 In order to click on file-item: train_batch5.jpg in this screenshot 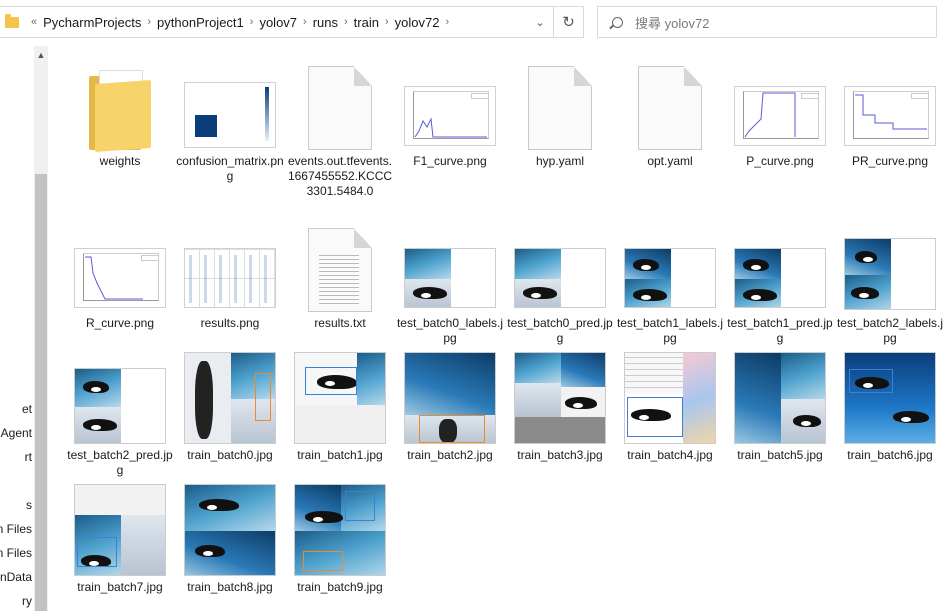, I will do `click(780, 405)`.